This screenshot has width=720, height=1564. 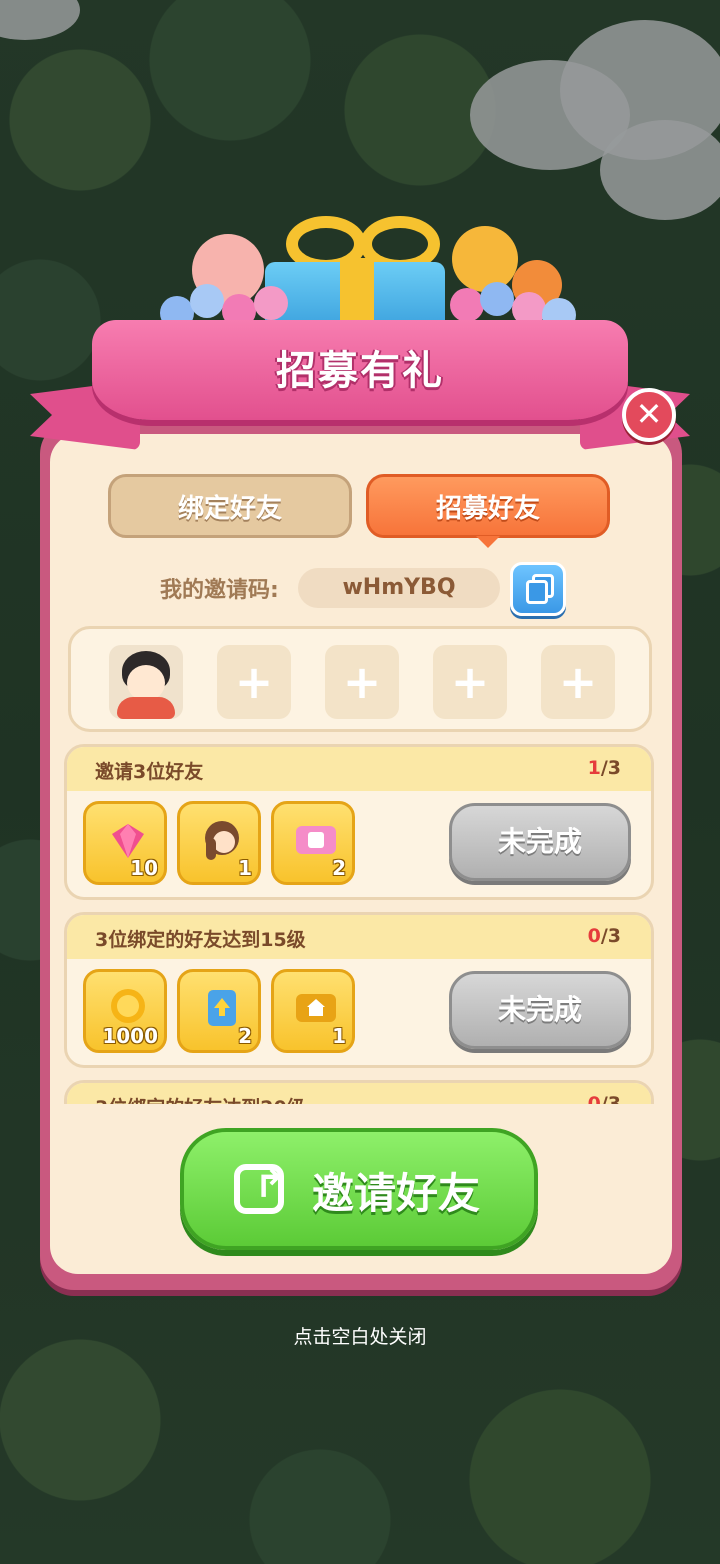 What do you see at coordinates (200, 940) in the screenshot?
I see `task-title: 3位绑定的好友达到15级` at bounding box center [200, 940].